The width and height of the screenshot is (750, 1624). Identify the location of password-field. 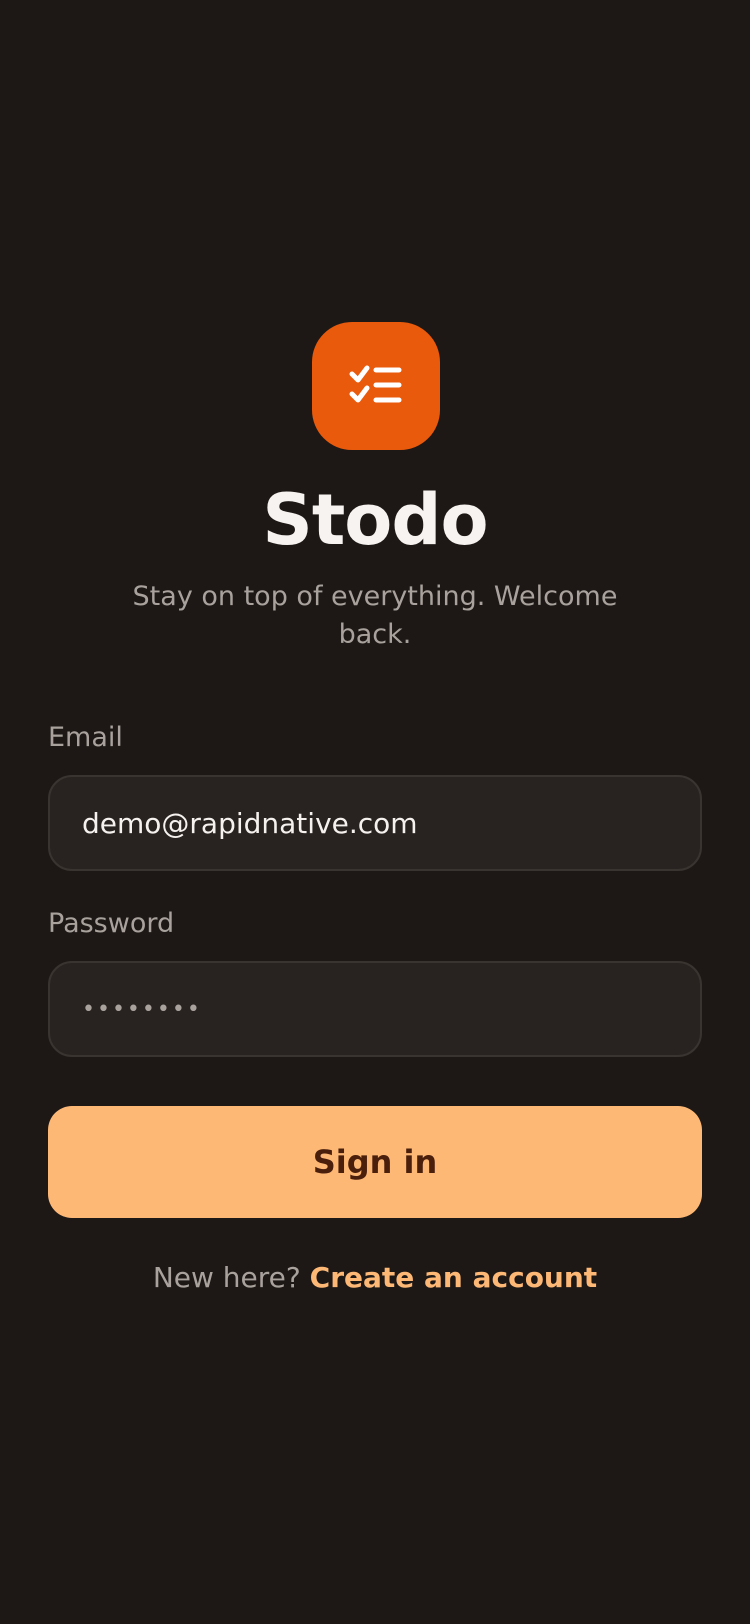
(391, 1009).